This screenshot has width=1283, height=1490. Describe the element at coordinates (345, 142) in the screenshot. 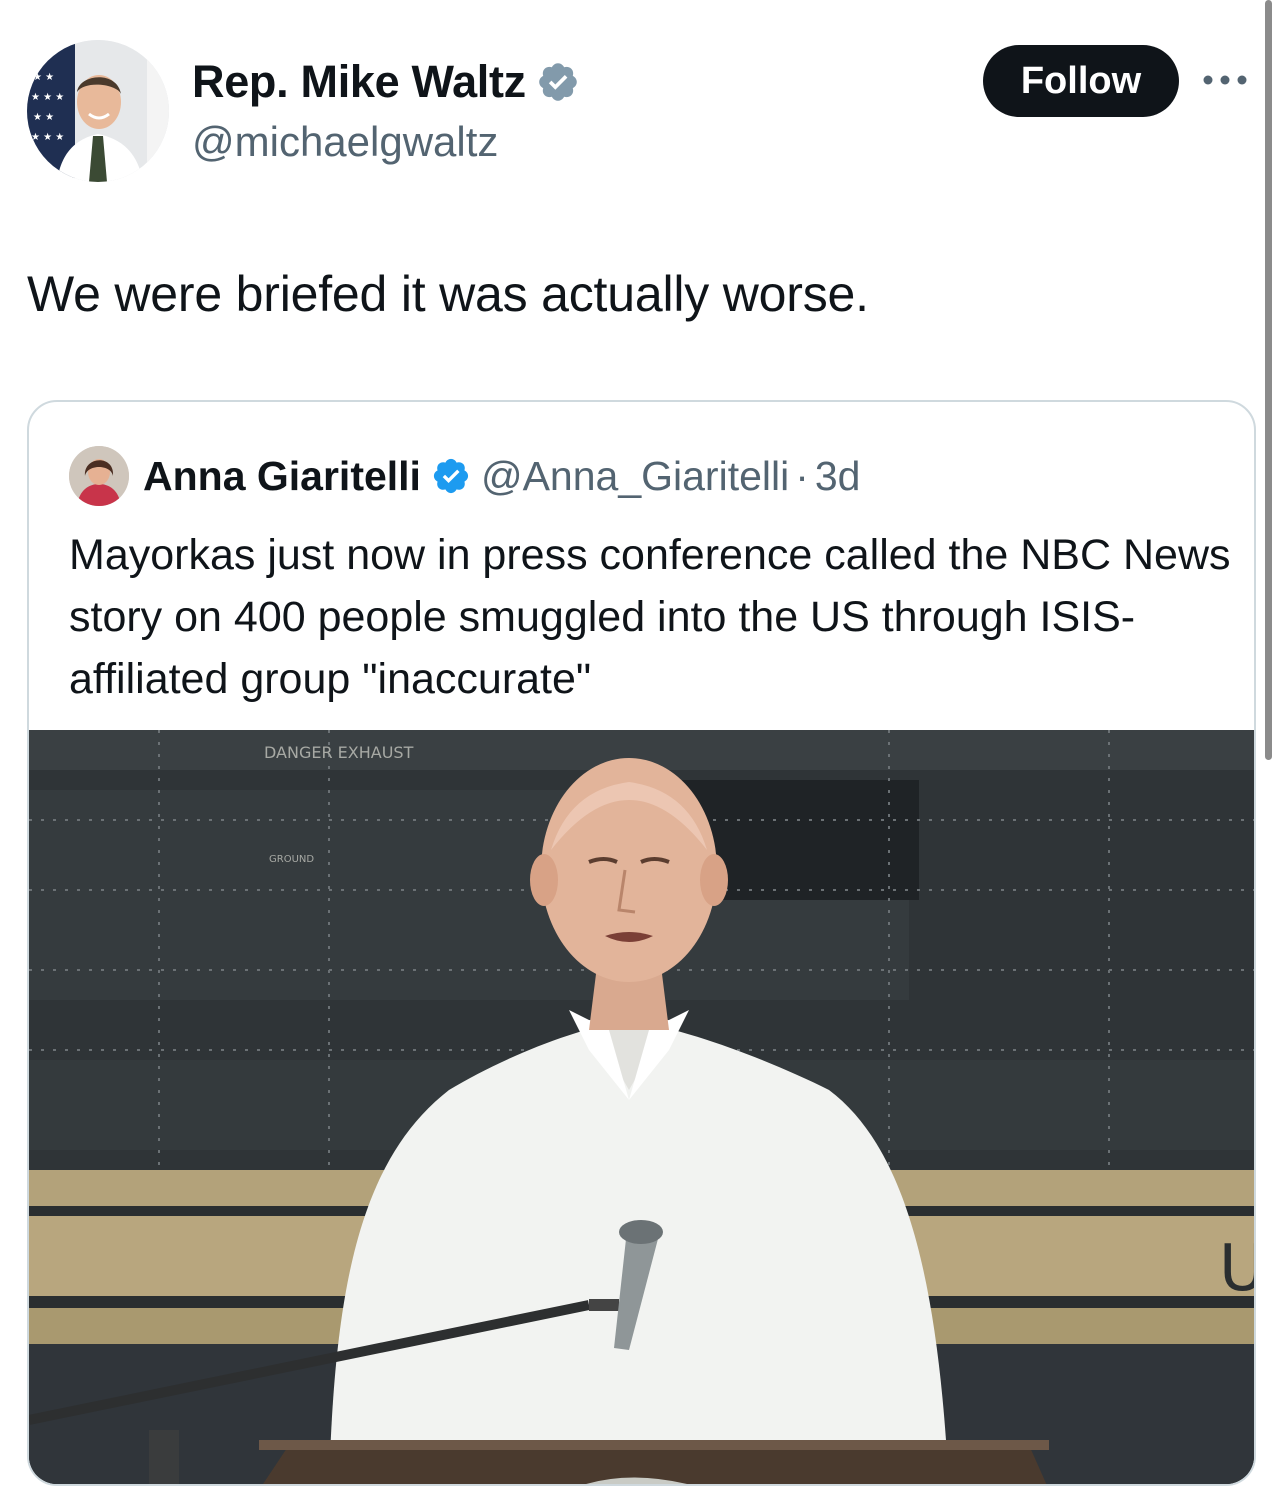

I see `author-handle: @michaelgwaltz` at that location.